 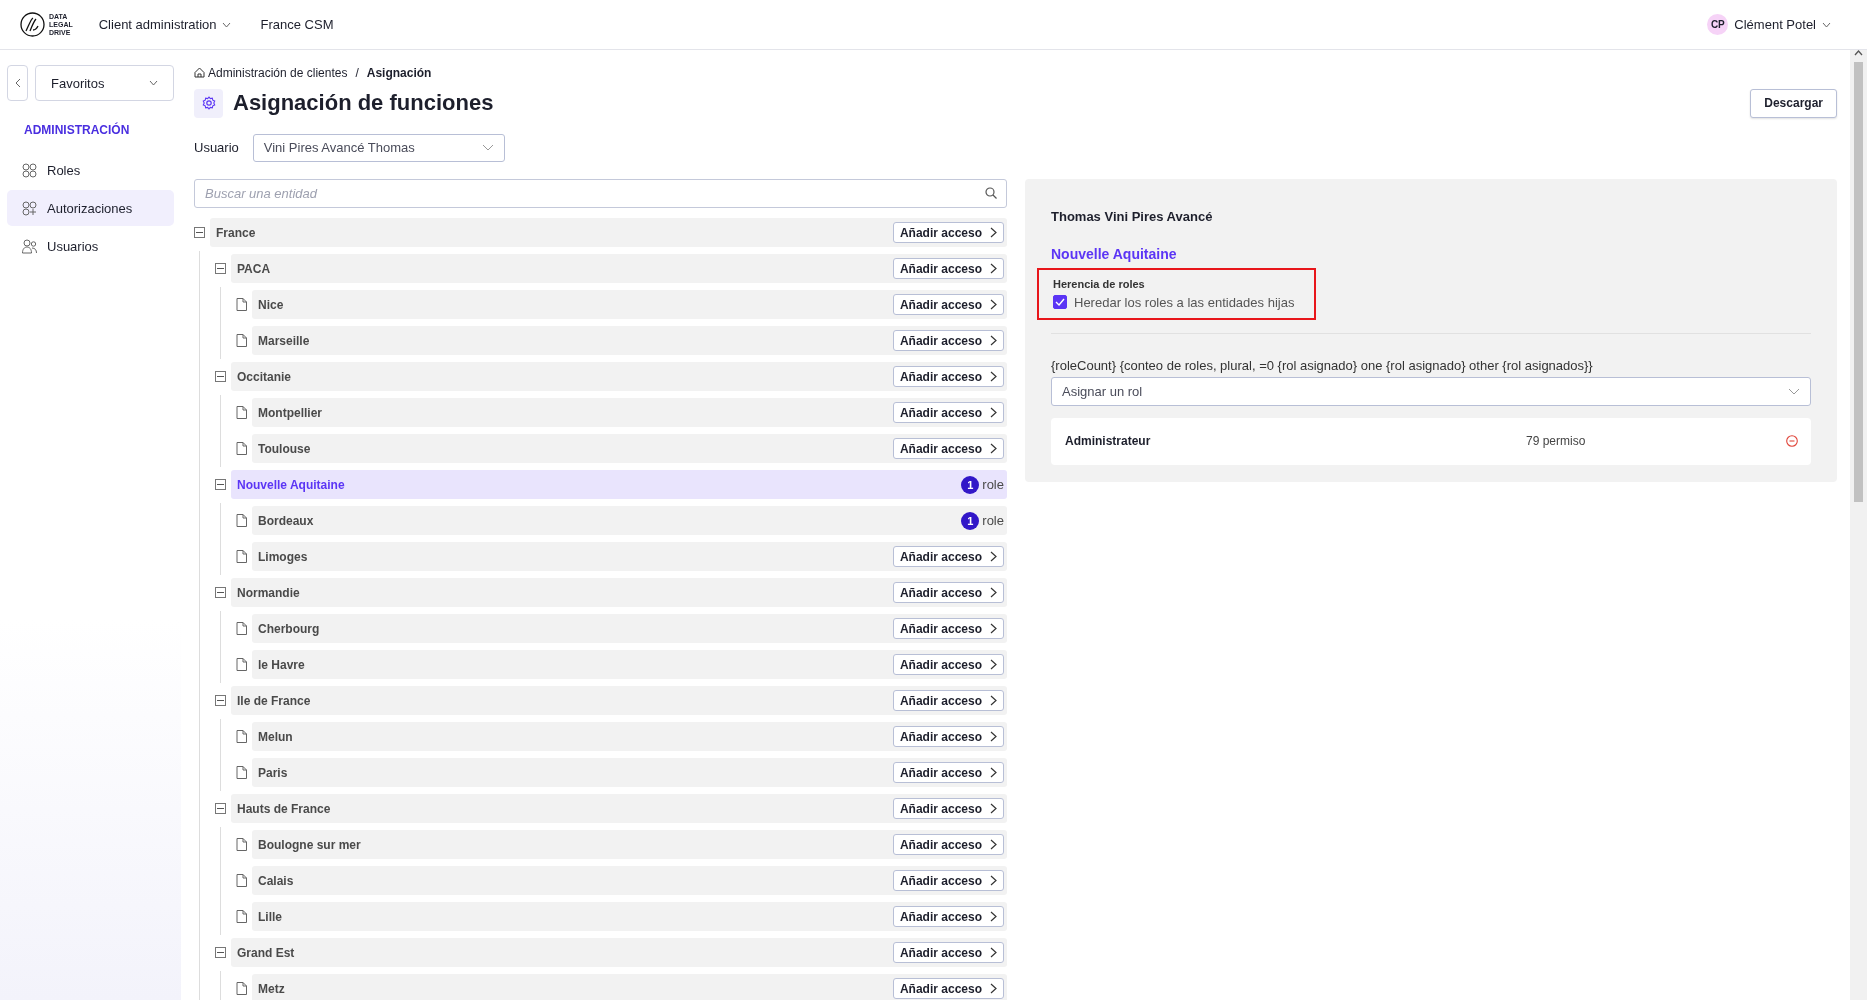 What do you see at coordinates (629, 665) in the screenshot?
I see `tree-row: le Havre Añadir acceso` at bounding box center [629, 665].